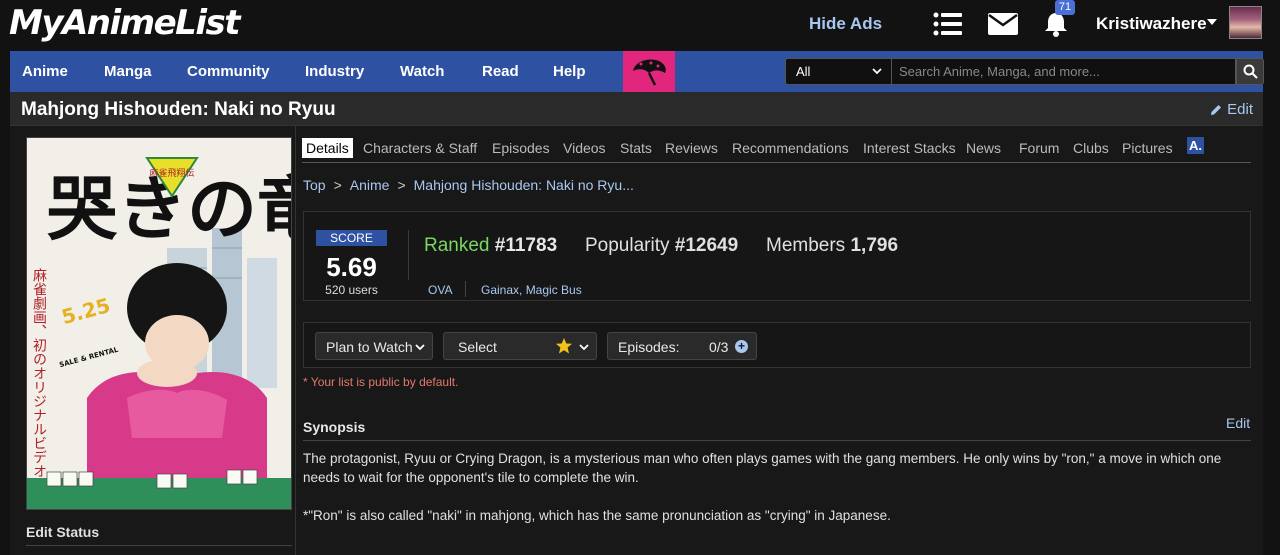  Describe the element at coordinates (1065, 7) in the screenshot. I see `notification-count-badge: 71` at that location.